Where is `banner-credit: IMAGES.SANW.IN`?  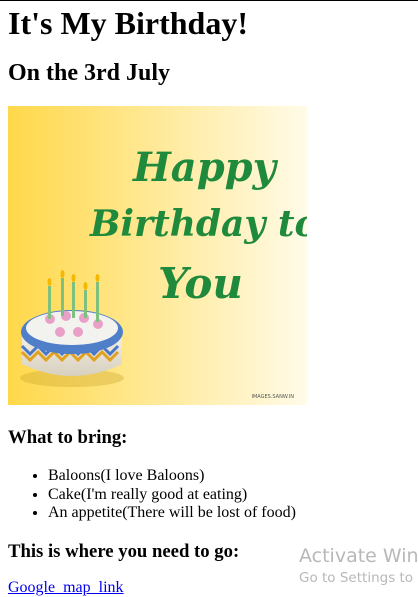
banner-credit: IMAGES.SANW.IN is located at coordinates (272, 397).